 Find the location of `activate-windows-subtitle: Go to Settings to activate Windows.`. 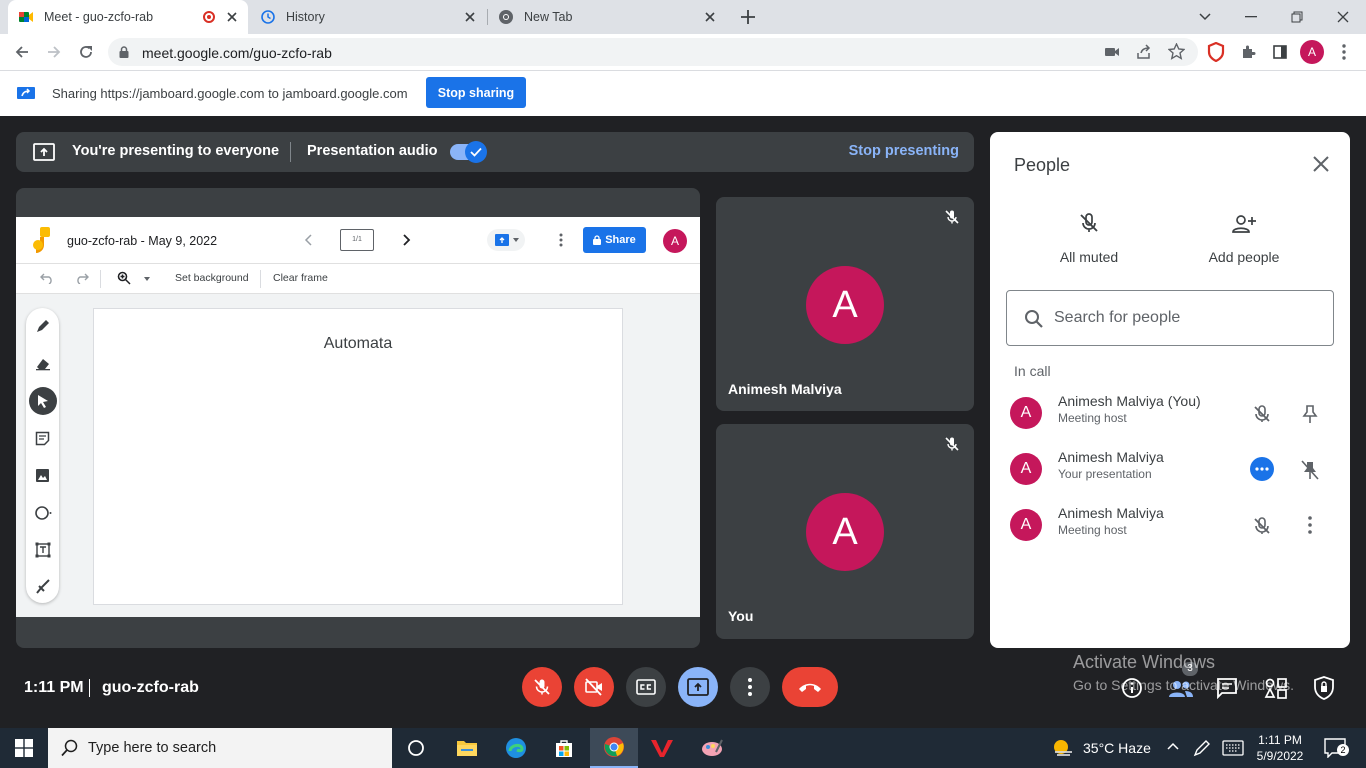

activate-windows-subtitle: Go to Settings to activate Windows. is located at coordinates (1183, 685).